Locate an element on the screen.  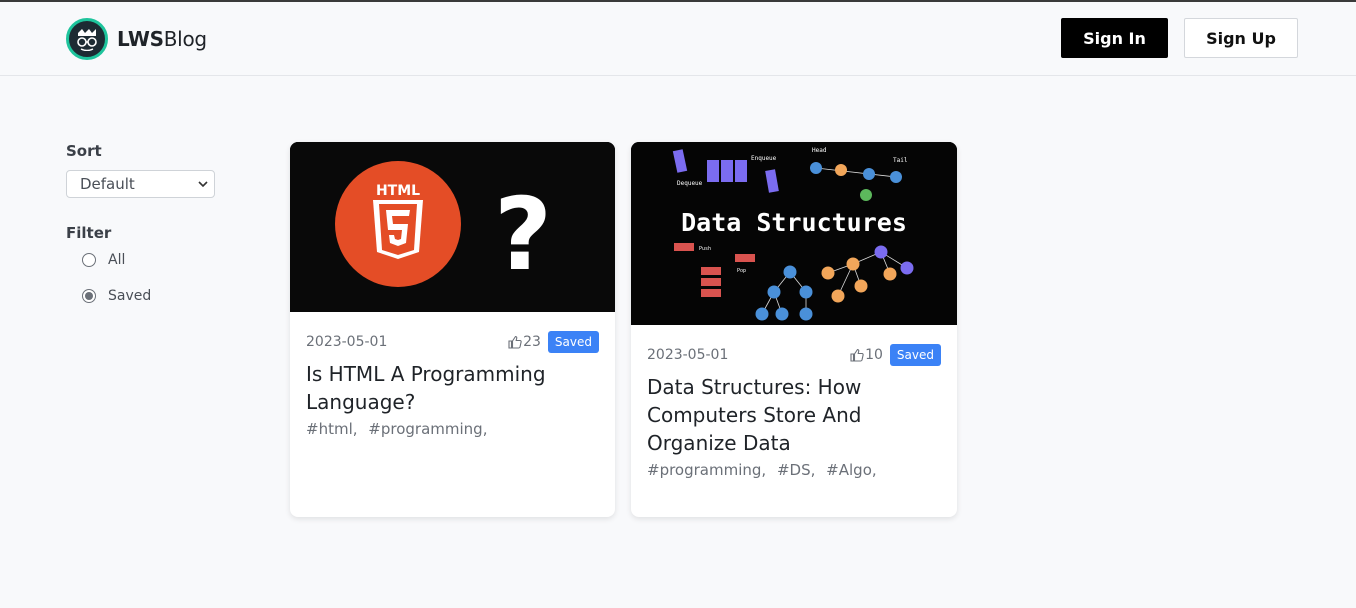
post-meta-right: 23 Saved is located at coordinates (553, 342).